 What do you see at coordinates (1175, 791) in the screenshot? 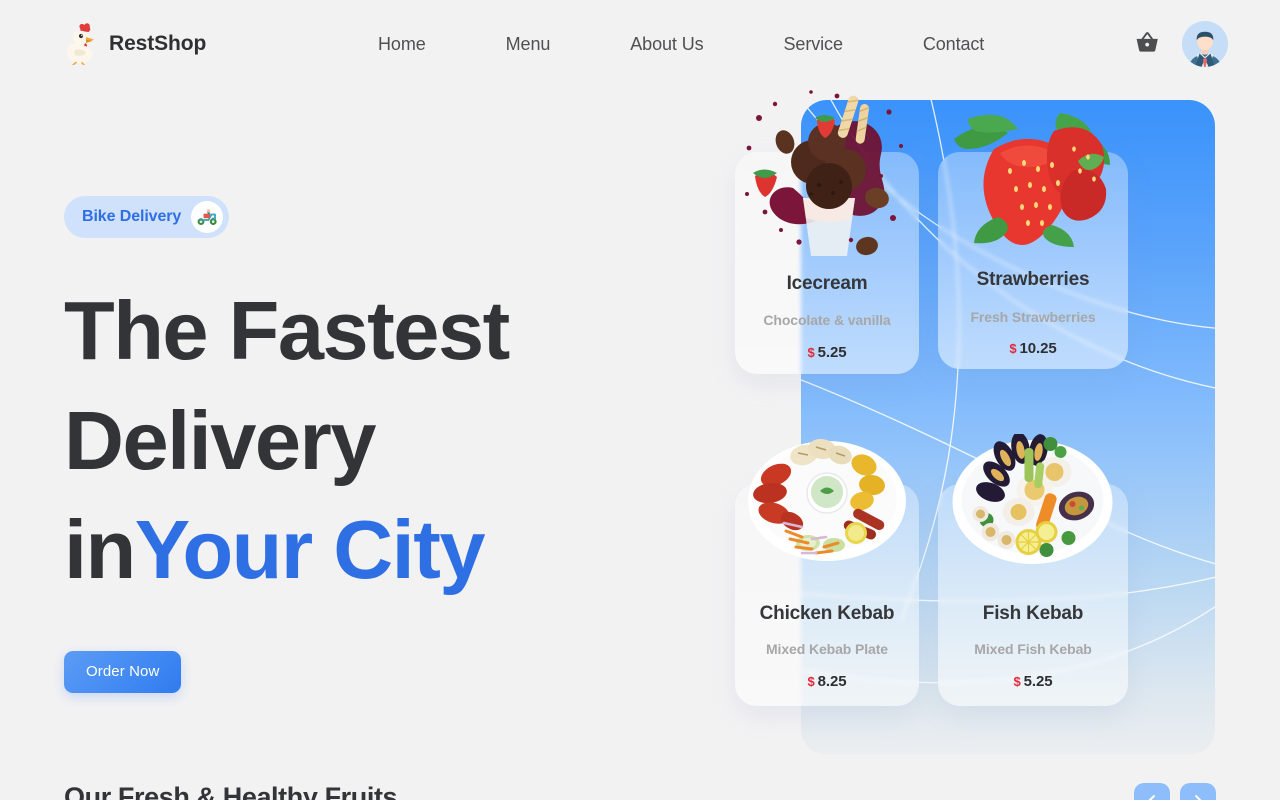
I see `fruits-carousel-nav` at bounding box center [1175, 791].